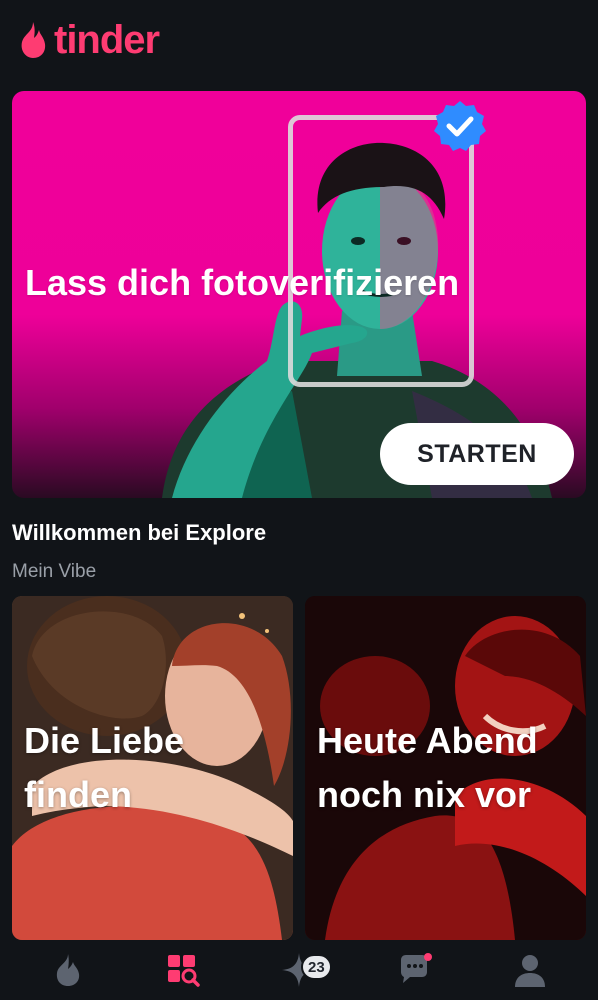 The height and width of the screenshot is (1000, 598). Describe the element at coordinates (33, 40) in the screenshot. I see `flame-logo-icon` at that location.